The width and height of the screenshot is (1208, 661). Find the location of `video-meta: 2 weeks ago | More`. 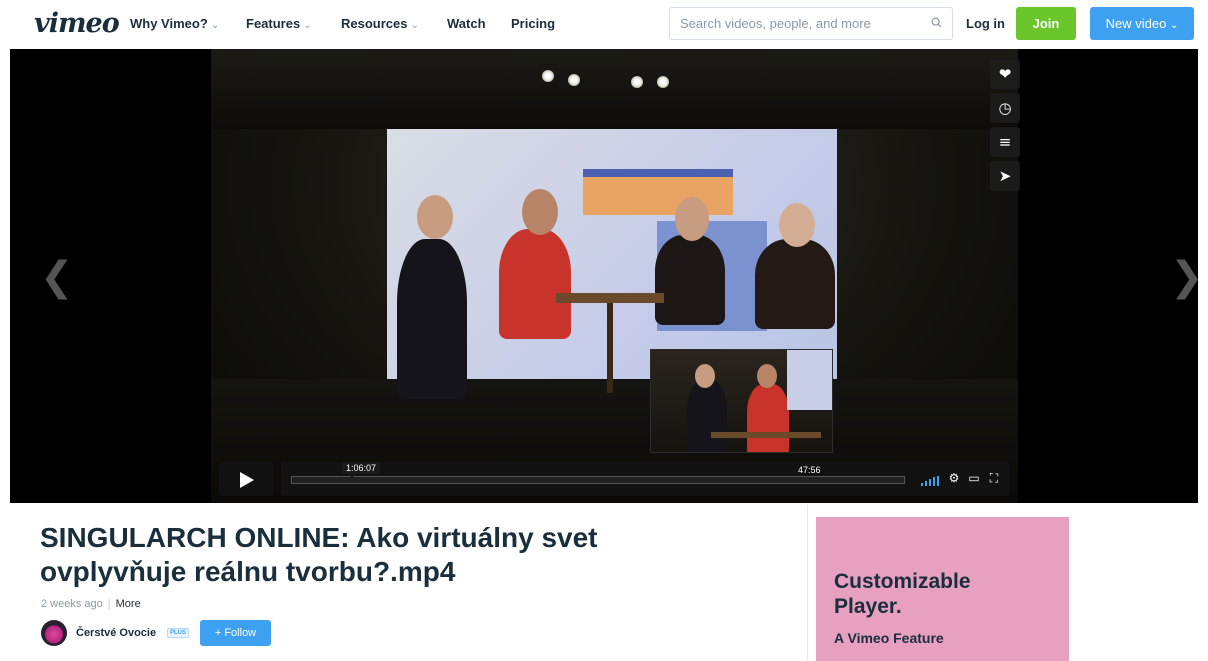

video-meta: 2 weeks ago | More is located at coordinates (91, 604).